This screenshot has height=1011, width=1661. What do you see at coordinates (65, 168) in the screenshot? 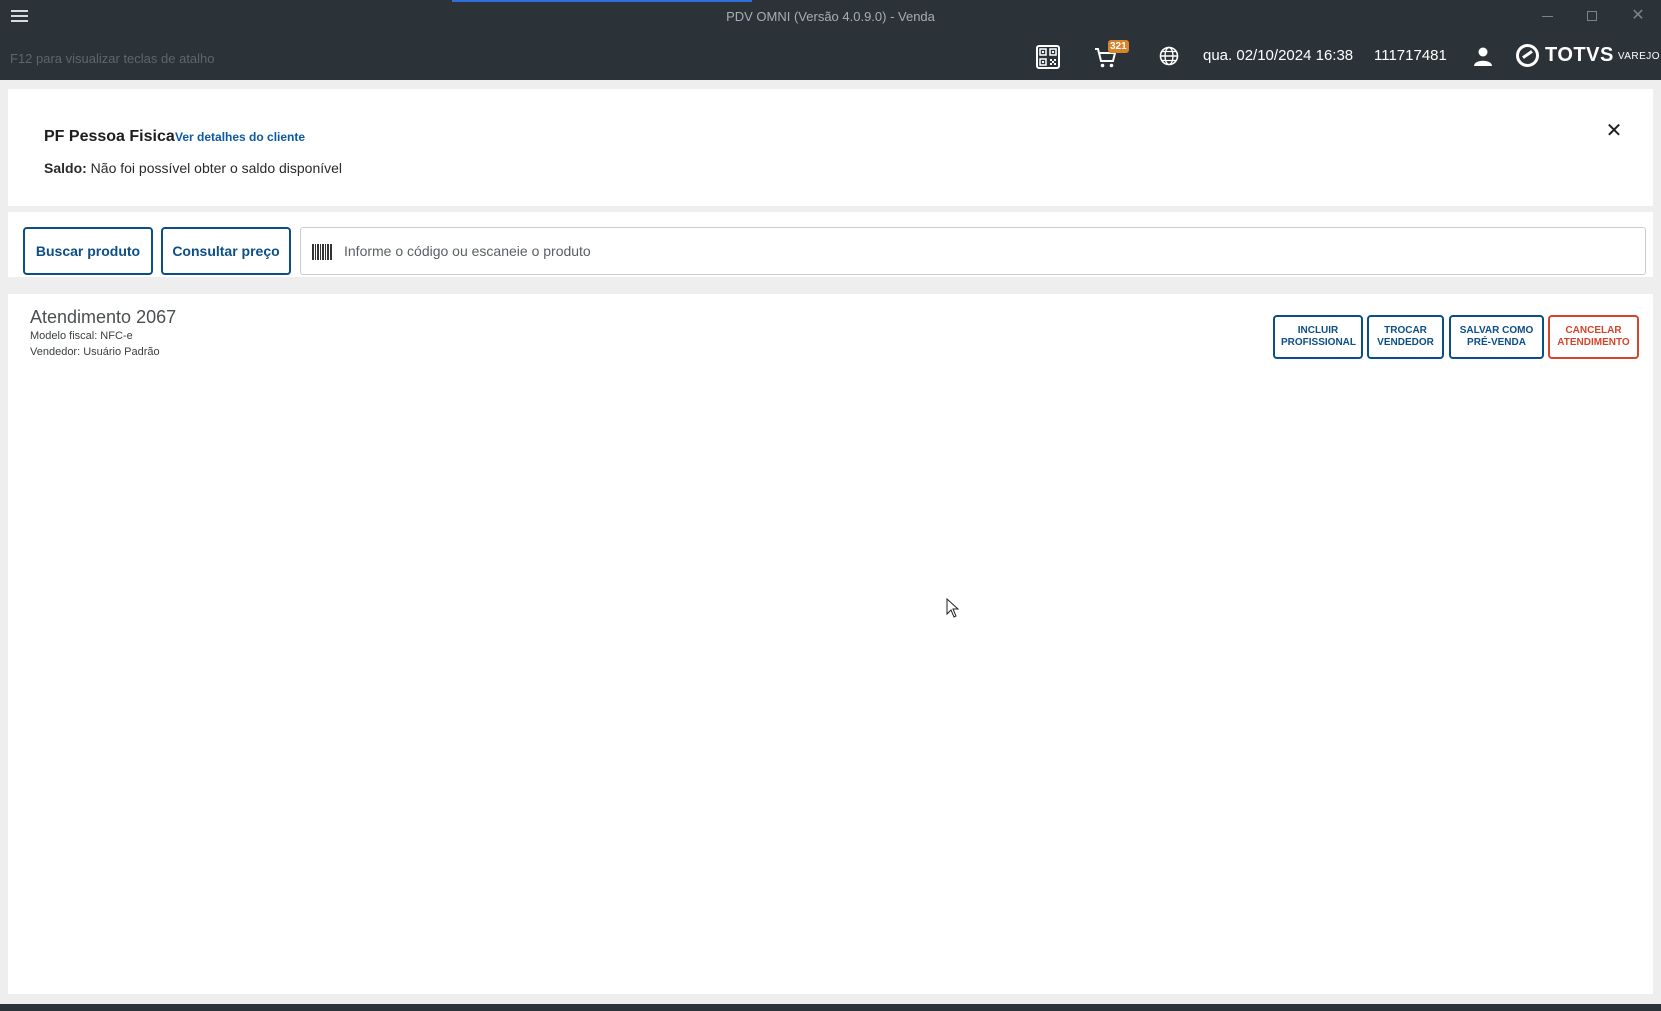
I see `balance-label: Saldo:` at bounding box center [65, 168].